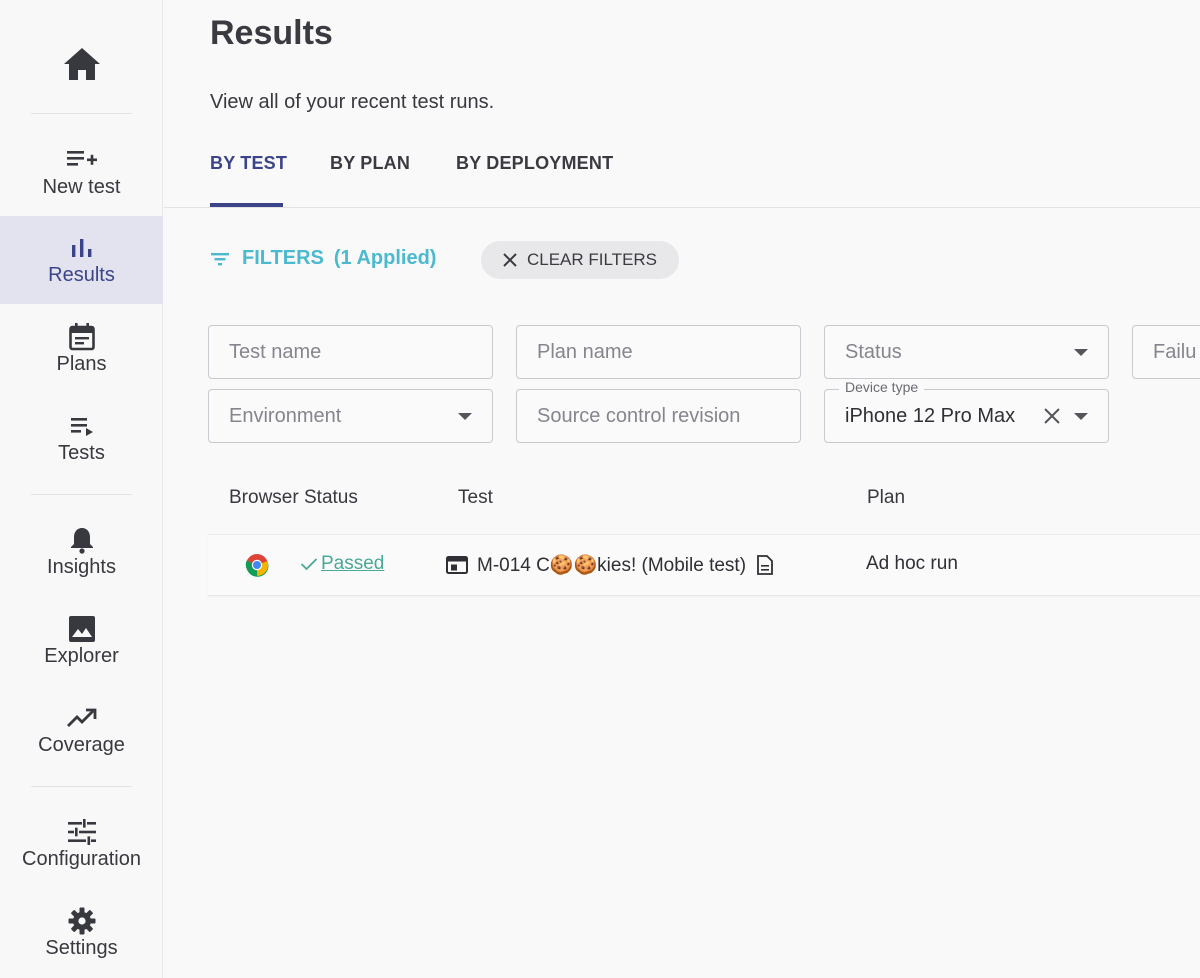  I want to click on image-icon, so click(81, 629).